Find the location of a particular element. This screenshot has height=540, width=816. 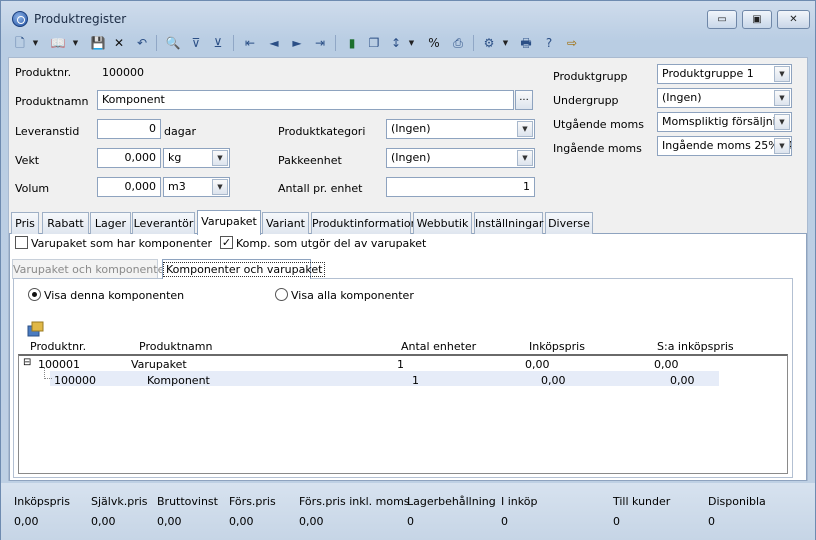

utgaende-moms-select: Momspliktig försäljning 2 ▼ is located at coordinates (724, 122).